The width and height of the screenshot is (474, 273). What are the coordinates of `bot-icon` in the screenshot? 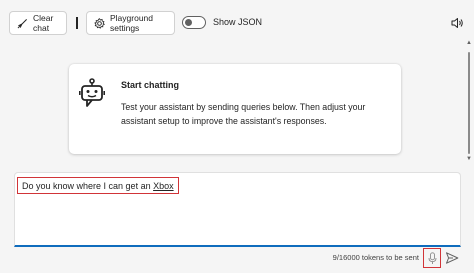 It's located at (92, 92).